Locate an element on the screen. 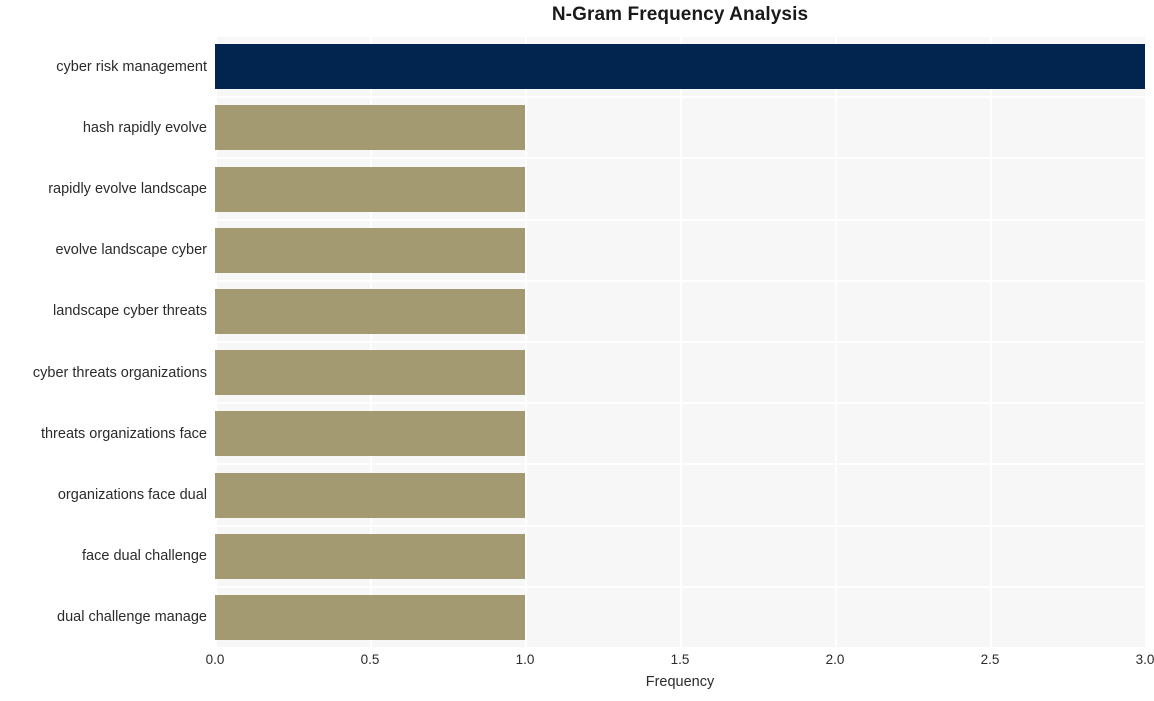 This screenshot has height=701, width=1154. y-axis-tick-label: cyber risk management is located at coordinates (131, 66).